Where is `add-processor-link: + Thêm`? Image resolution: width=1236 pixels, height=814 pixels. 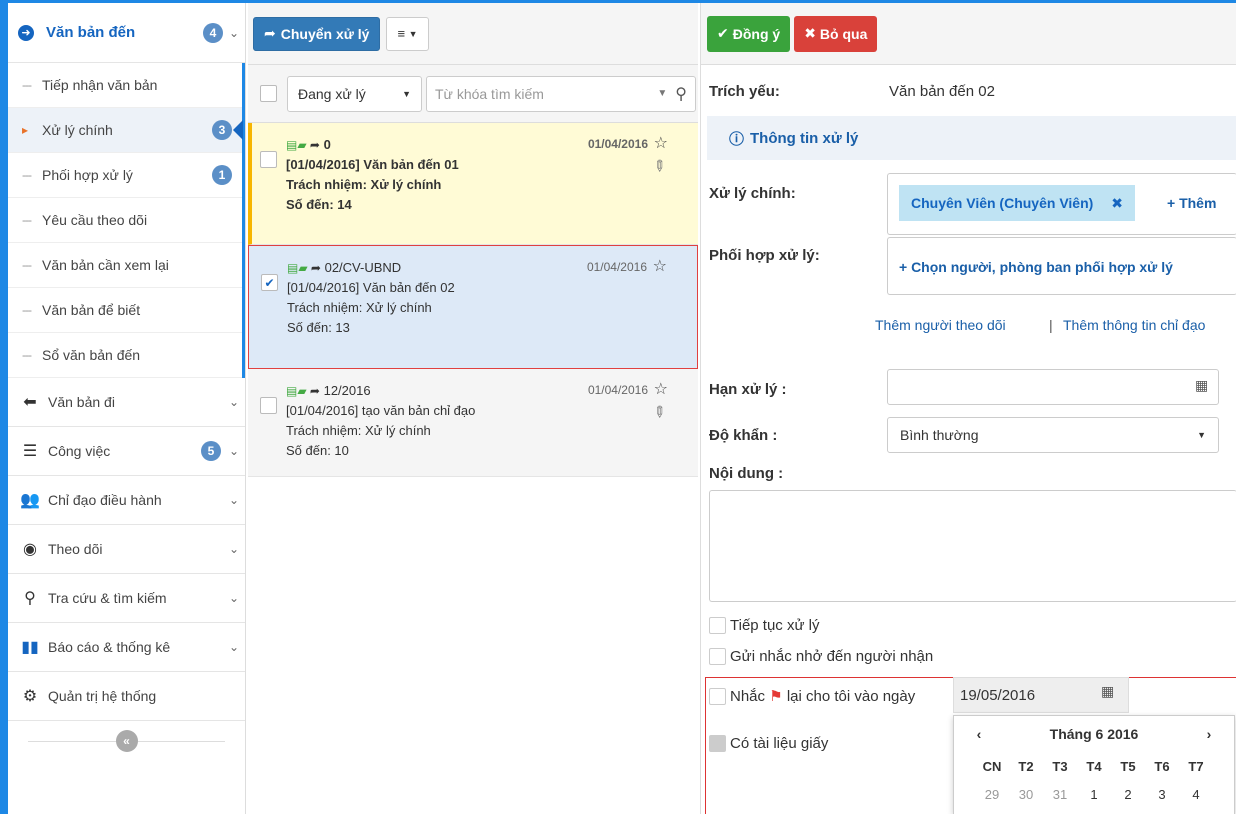
add-processor-link: + Thêm is located at coordinates (1191, 203).